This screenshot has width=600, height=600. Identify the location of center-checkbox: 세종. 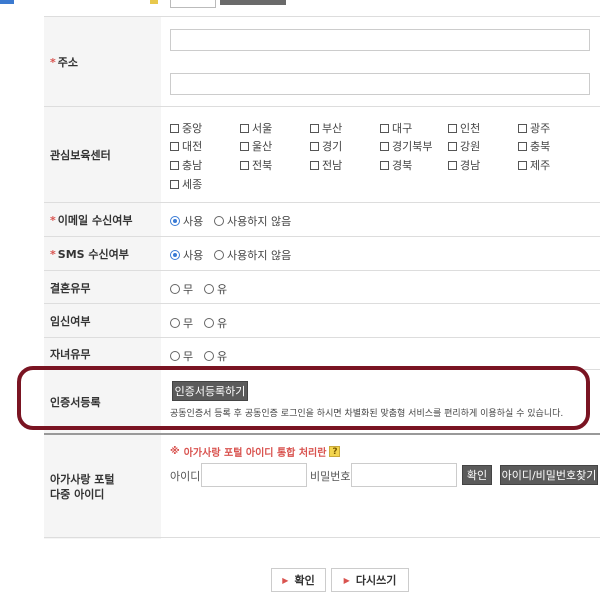
(186, 184).